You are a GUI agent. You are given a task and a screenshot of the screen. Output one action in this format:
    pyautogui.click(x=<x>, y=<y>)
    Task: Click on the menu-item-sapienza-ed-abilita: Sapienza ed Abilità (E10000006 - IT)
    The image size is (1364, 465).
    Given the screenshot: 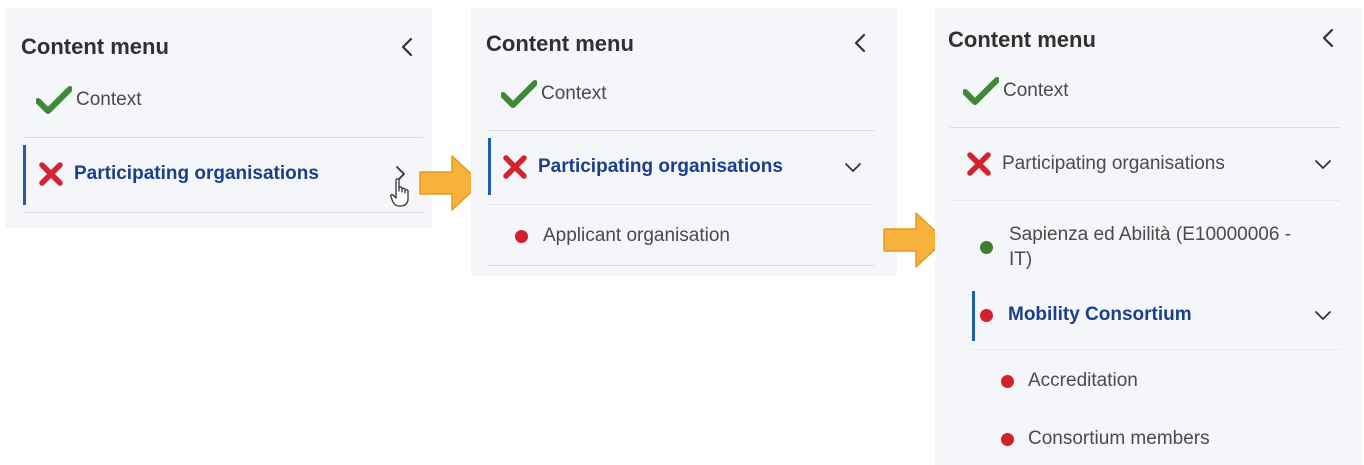 What is the action you would take?
    pyautogui.click(x=1135, y=247)
    